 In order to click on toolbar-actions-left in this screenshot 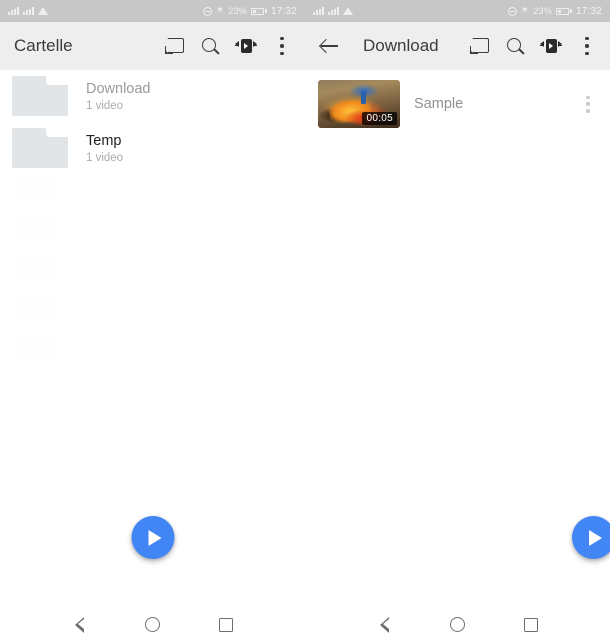, I will do `click(228, 46)`.